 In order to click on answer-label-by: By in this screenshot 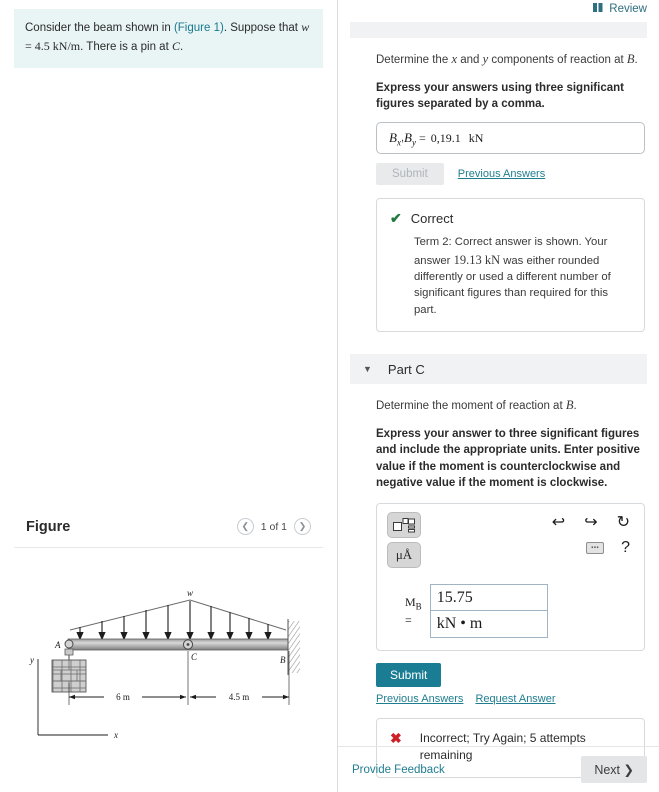, I will do `click(410, 138)`.